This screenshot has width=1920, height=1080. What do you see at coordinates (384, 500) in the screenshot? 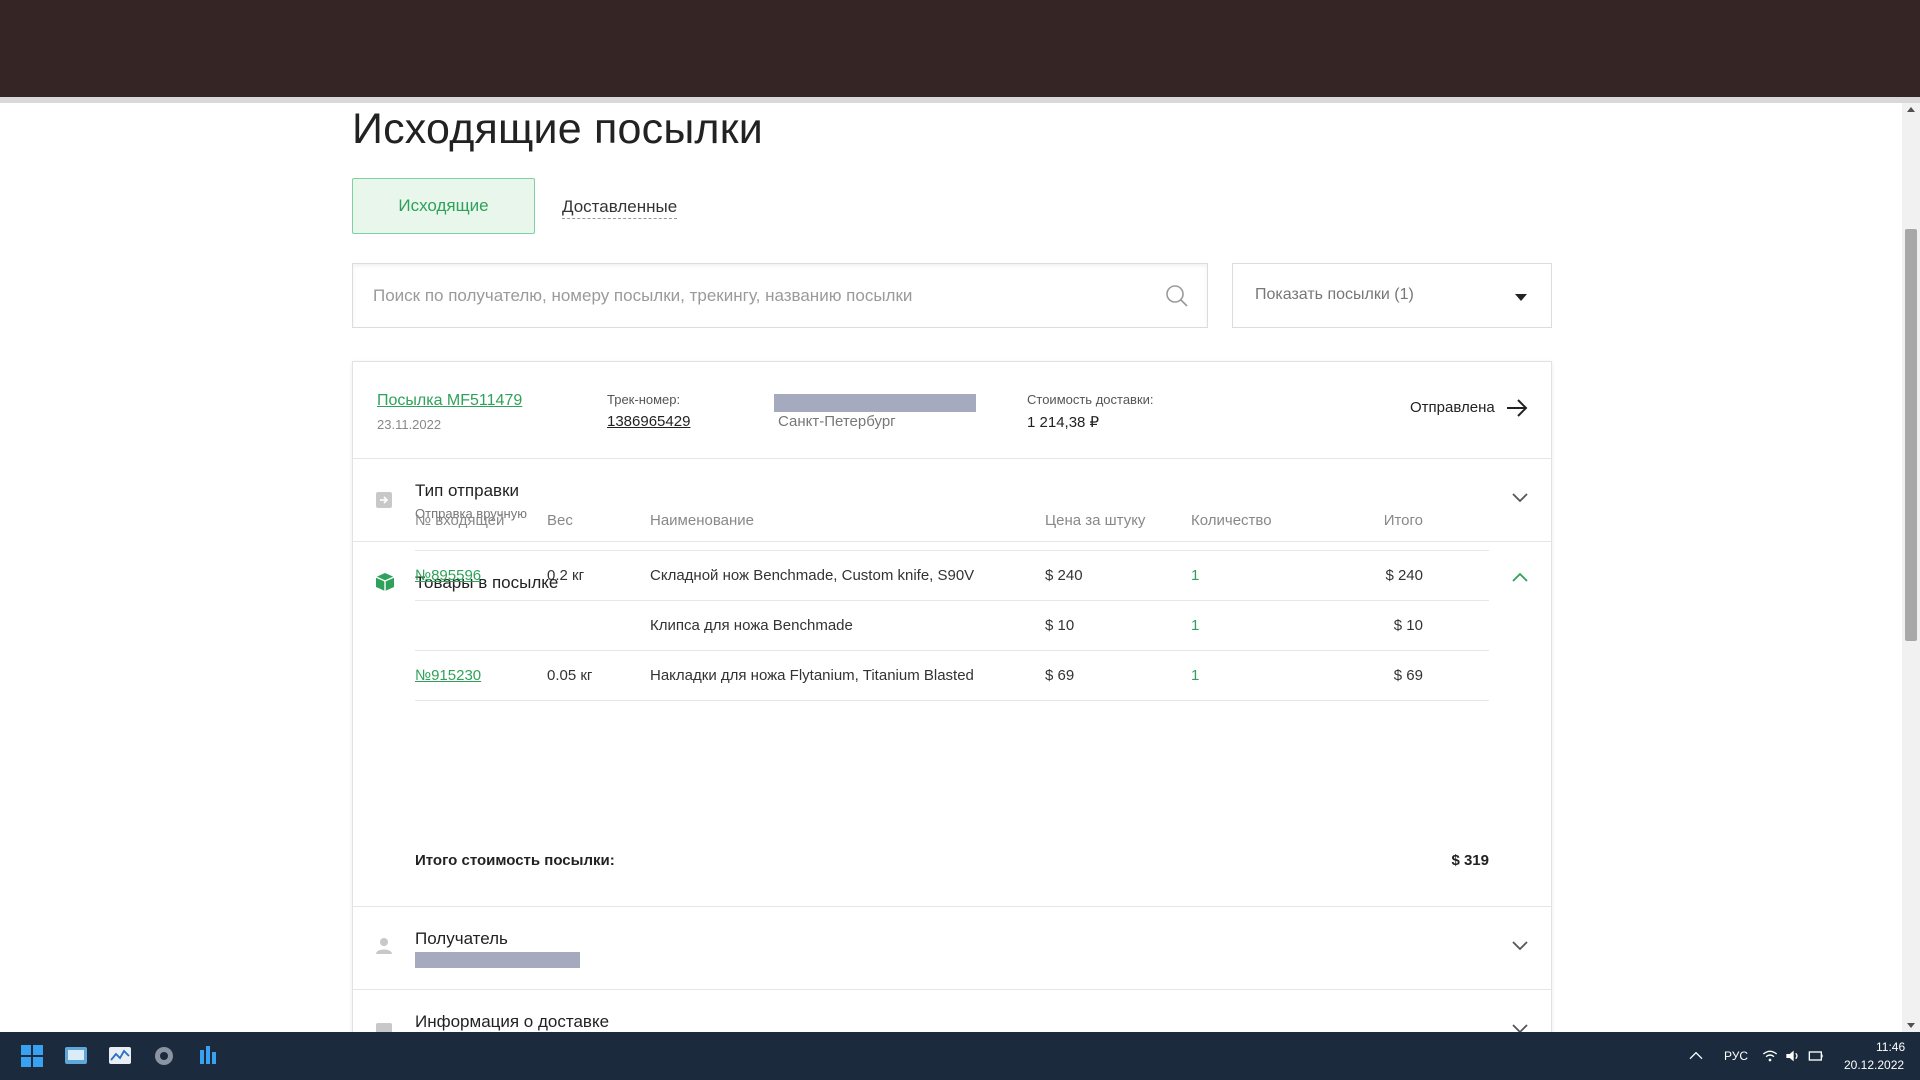
I see `send-type-icon` at bounding box center [384, 500].